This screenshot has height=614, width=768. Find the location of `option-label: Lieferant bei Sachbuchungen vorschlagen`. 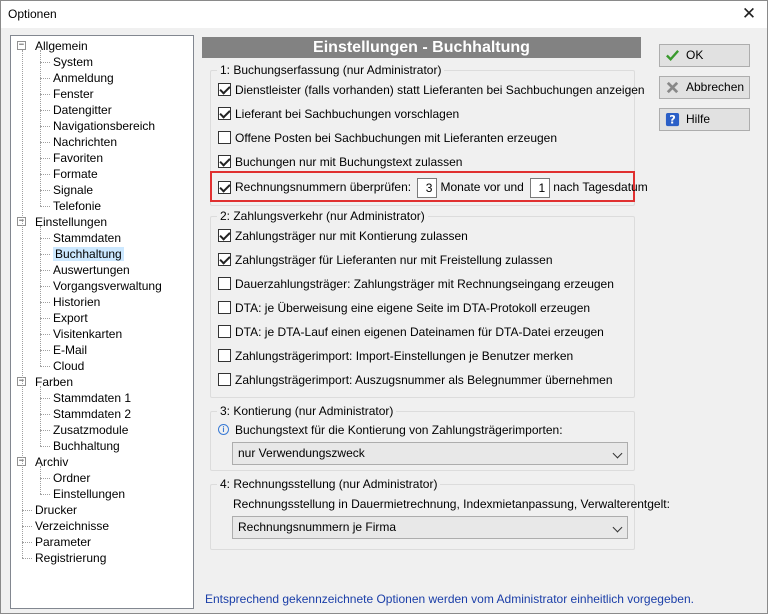

option-label: Lieferant bei Sachbuchungen vorschlagen is located at coordinates (347, 114).